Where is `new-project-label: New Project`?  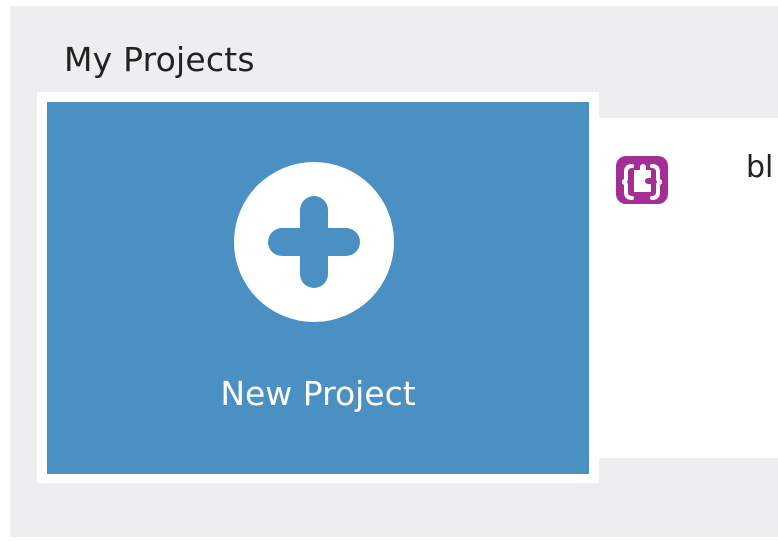
new-project-label: New Project is located at coordinates (318, 393).